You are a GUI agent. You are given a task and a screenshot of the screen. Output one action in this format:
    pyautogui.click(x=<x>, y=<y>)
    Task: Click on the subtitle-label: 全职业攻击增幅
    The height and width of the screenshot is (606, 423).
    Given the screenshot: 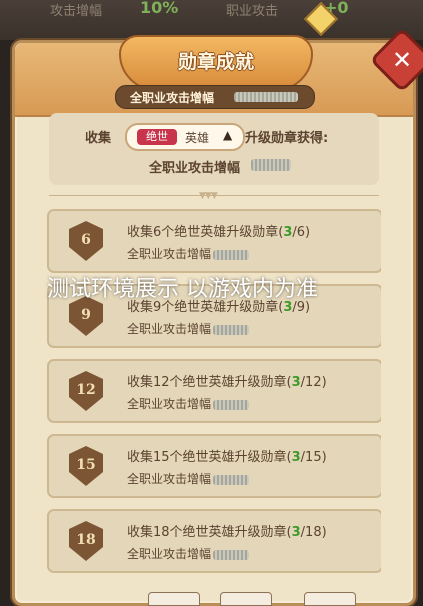 What is the action you would take?
    pyautogui.click(x=172, y=98)
    